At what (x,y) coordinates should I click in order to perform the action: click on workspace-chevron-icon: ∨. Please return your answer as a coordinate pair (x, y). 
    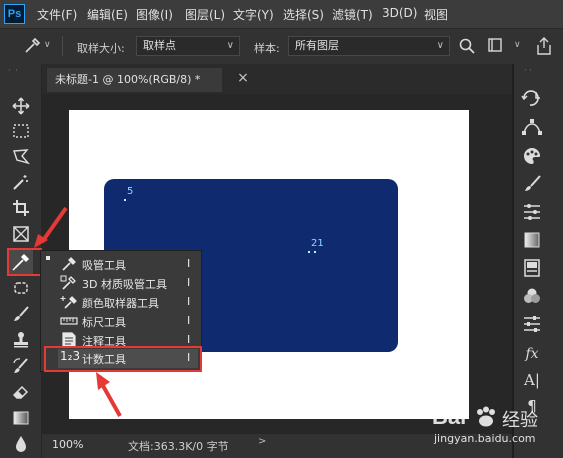
    Looking at the image, I should click on (517, 45).